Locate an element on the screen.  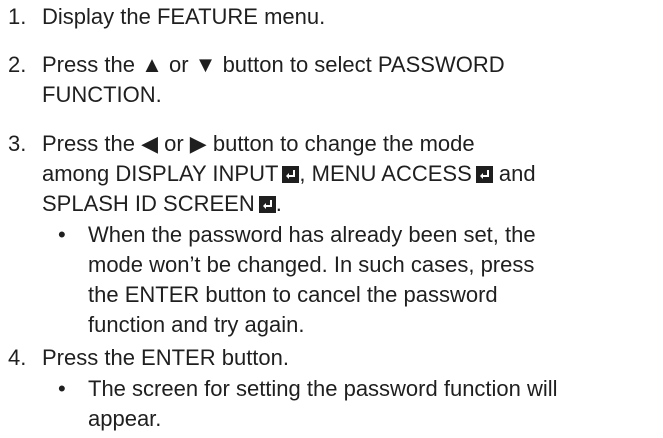
right-arrow-icon: ▶ is located at coordinates (198, 143).